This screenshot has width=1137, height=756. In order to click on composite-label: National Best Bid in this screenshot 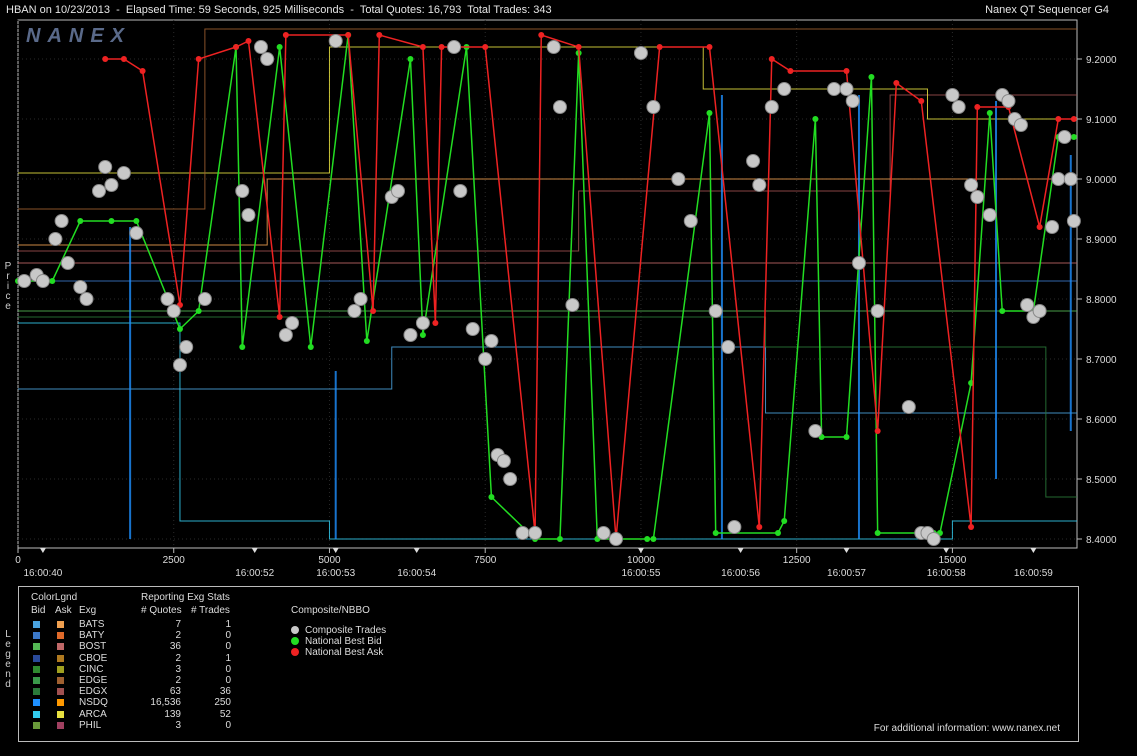, I will do `click(343, 642)`.